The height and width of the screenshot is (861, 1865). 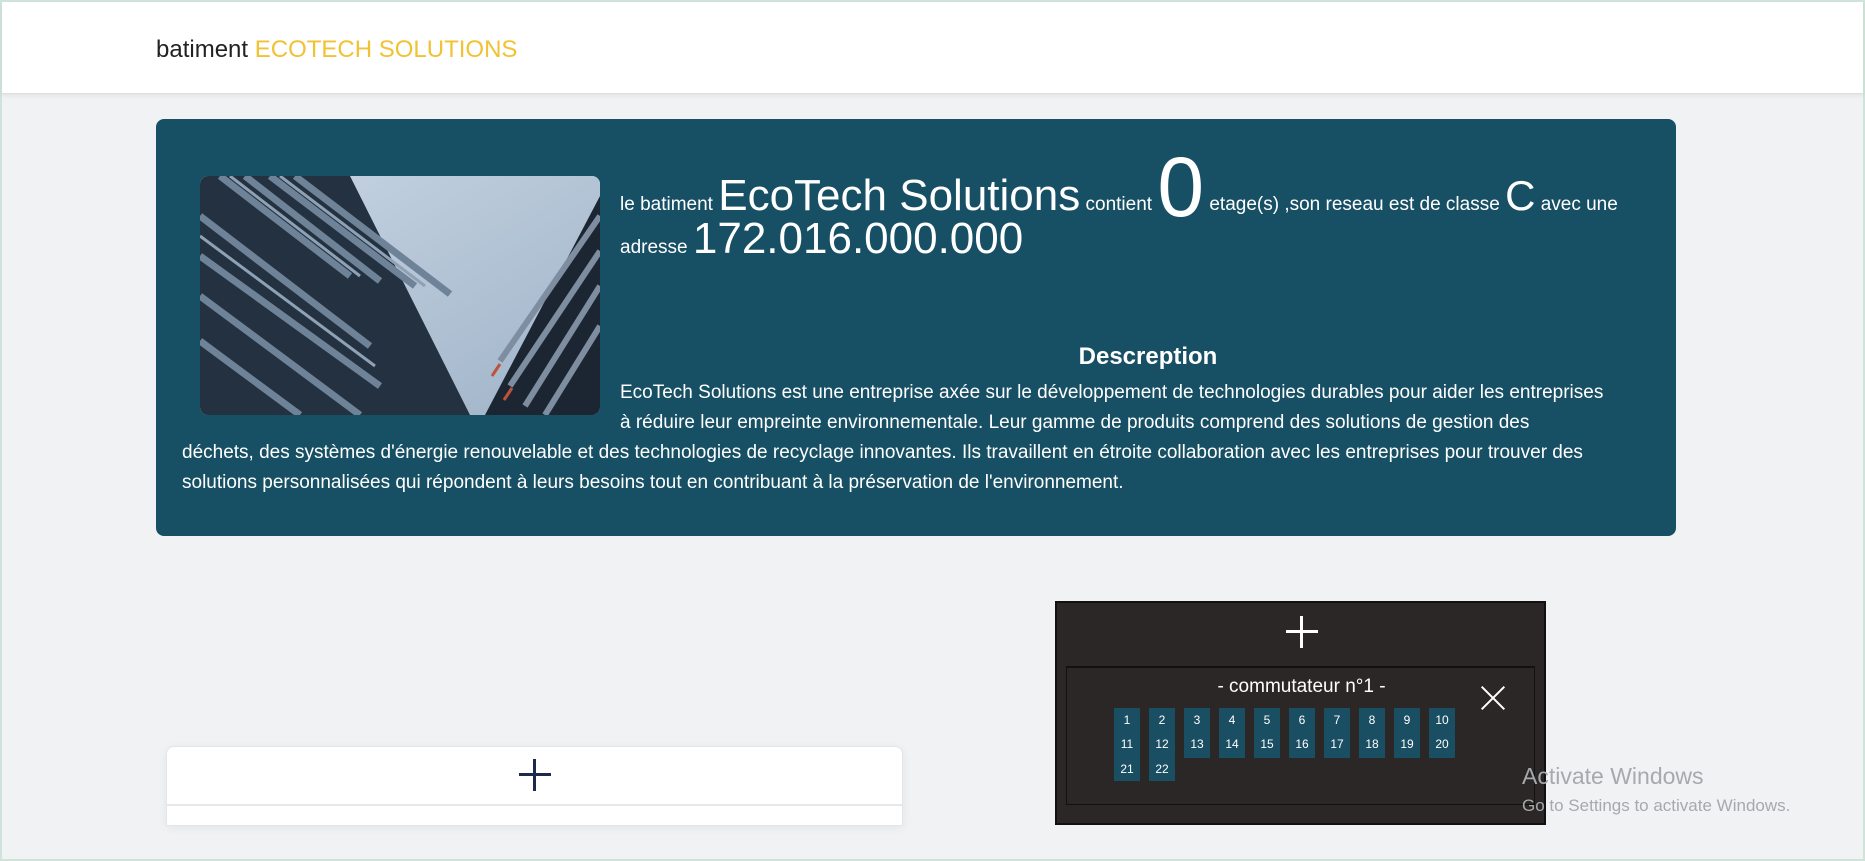 What do you see at coordinates (1267, 744) in the screenshot?
I see `switch-port: 15` at bounding box center [1267, 744].